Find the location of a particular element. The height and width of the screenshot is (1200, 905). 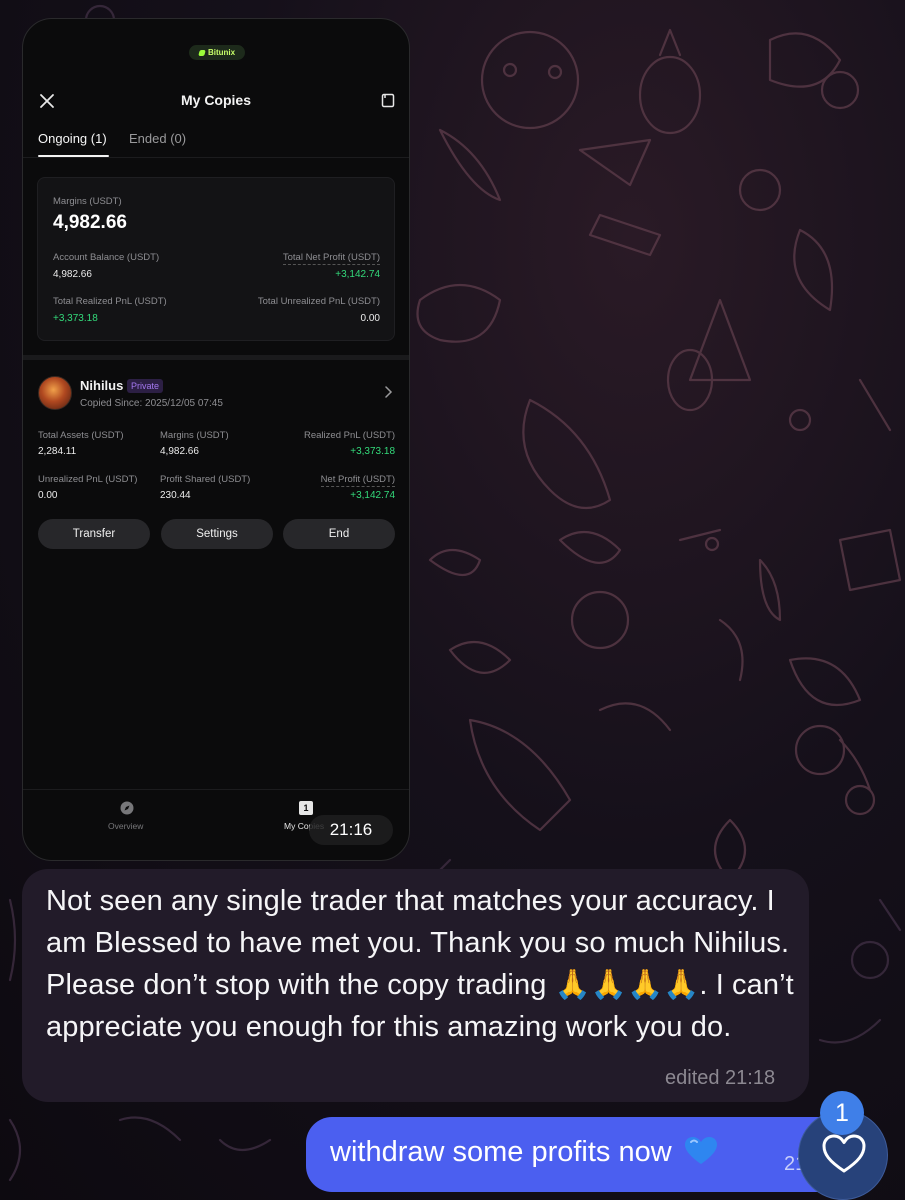

media-timestamp: 21:16 is located at coordinates (351, 830).